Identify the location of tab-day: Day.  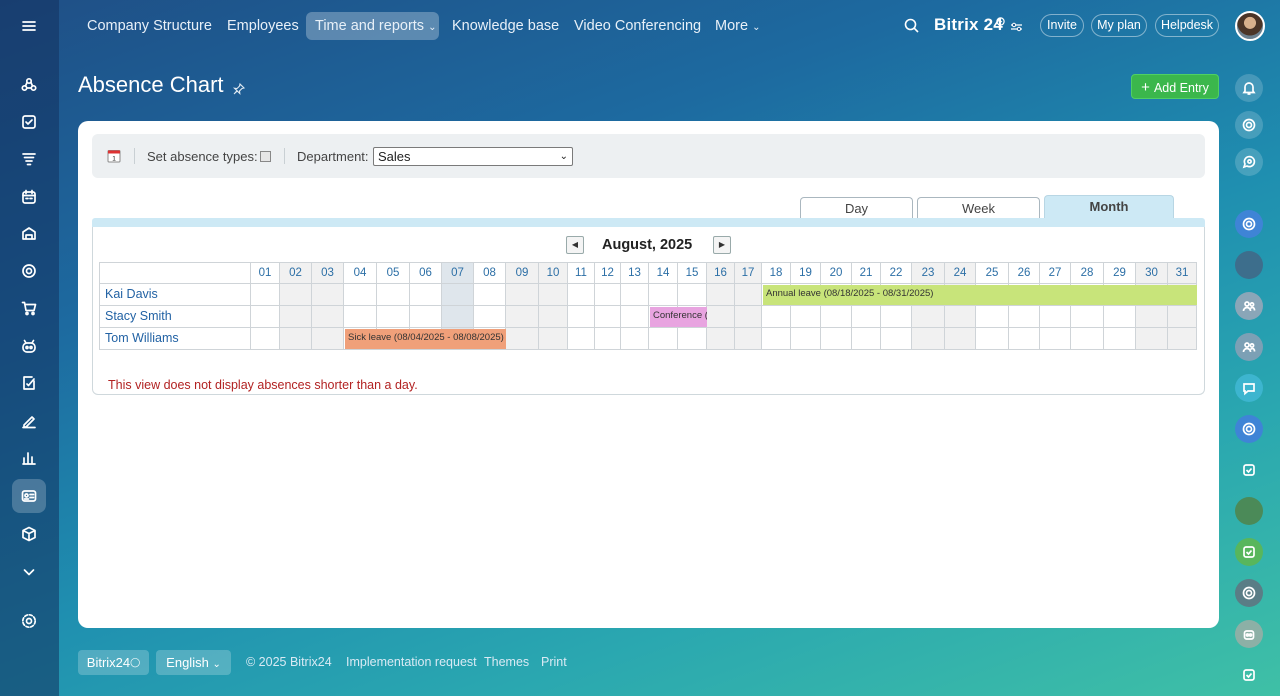
(856, 208).